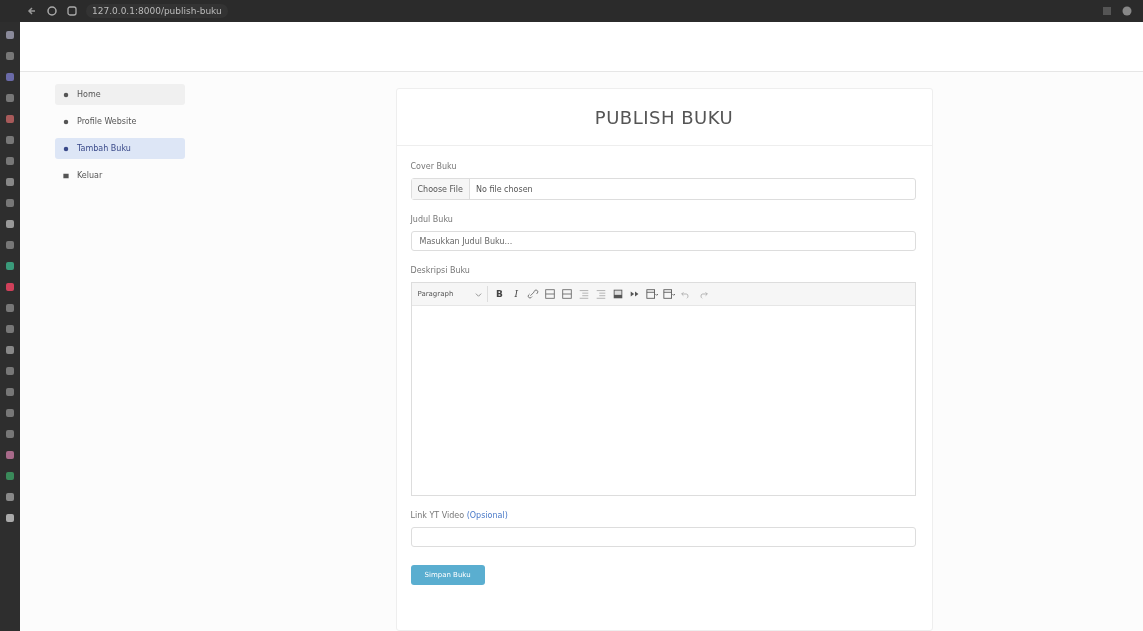 Image resolution: width=1143 pixels, height=631 pixels. Describe the element at coordinates (52, 11) in the screenshot. I see `reload-icon` at that location.